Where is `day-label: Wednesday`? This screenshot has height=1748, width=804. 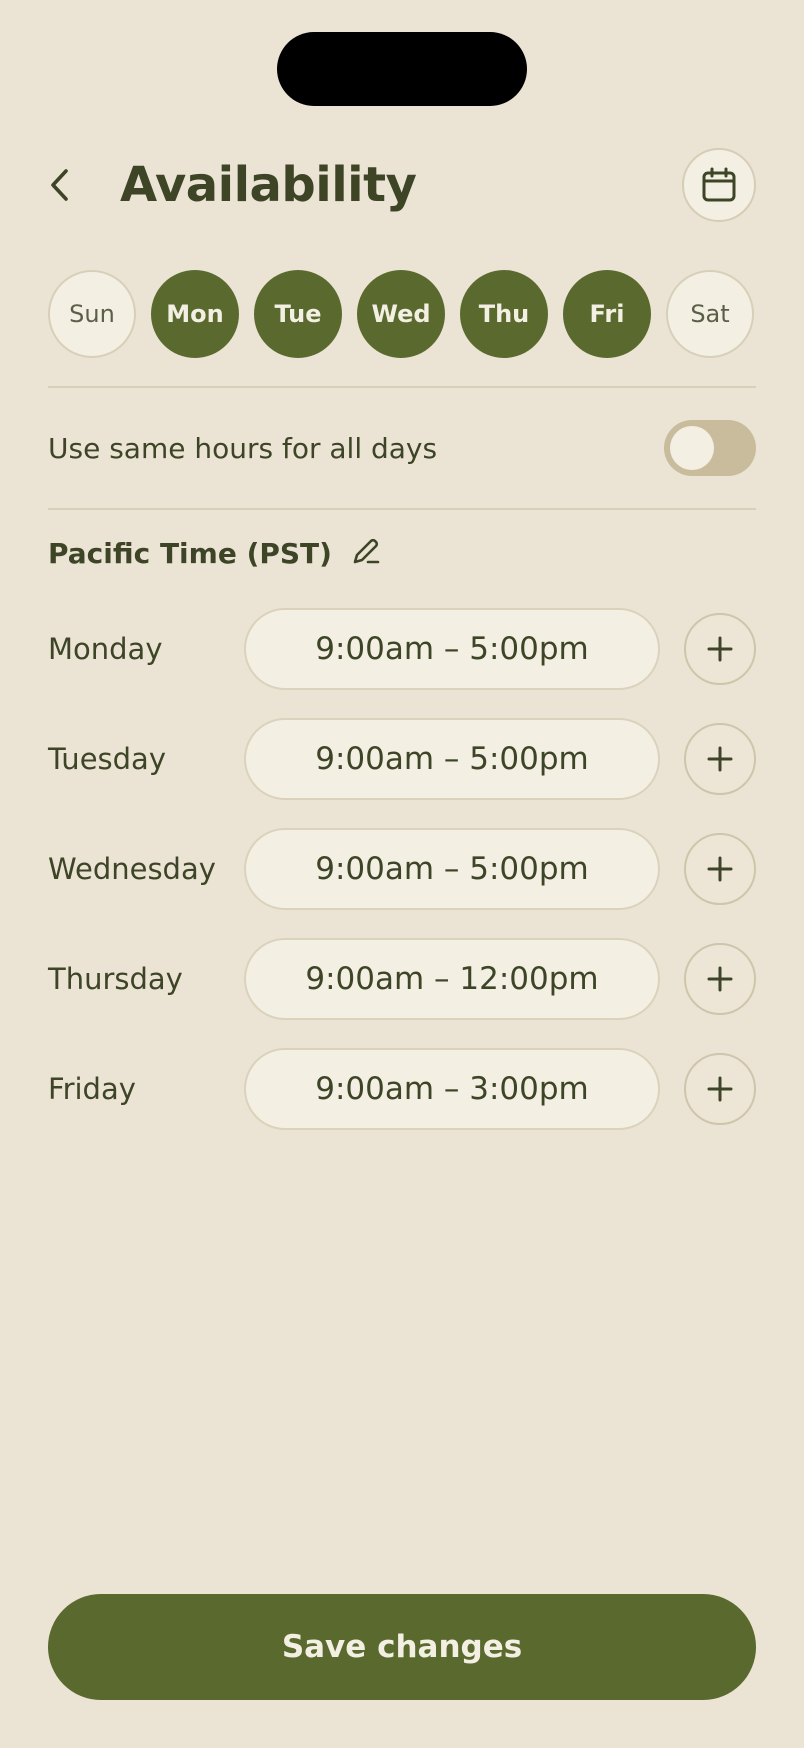
day-label: Wednesday is located at coordinates (132, 869).